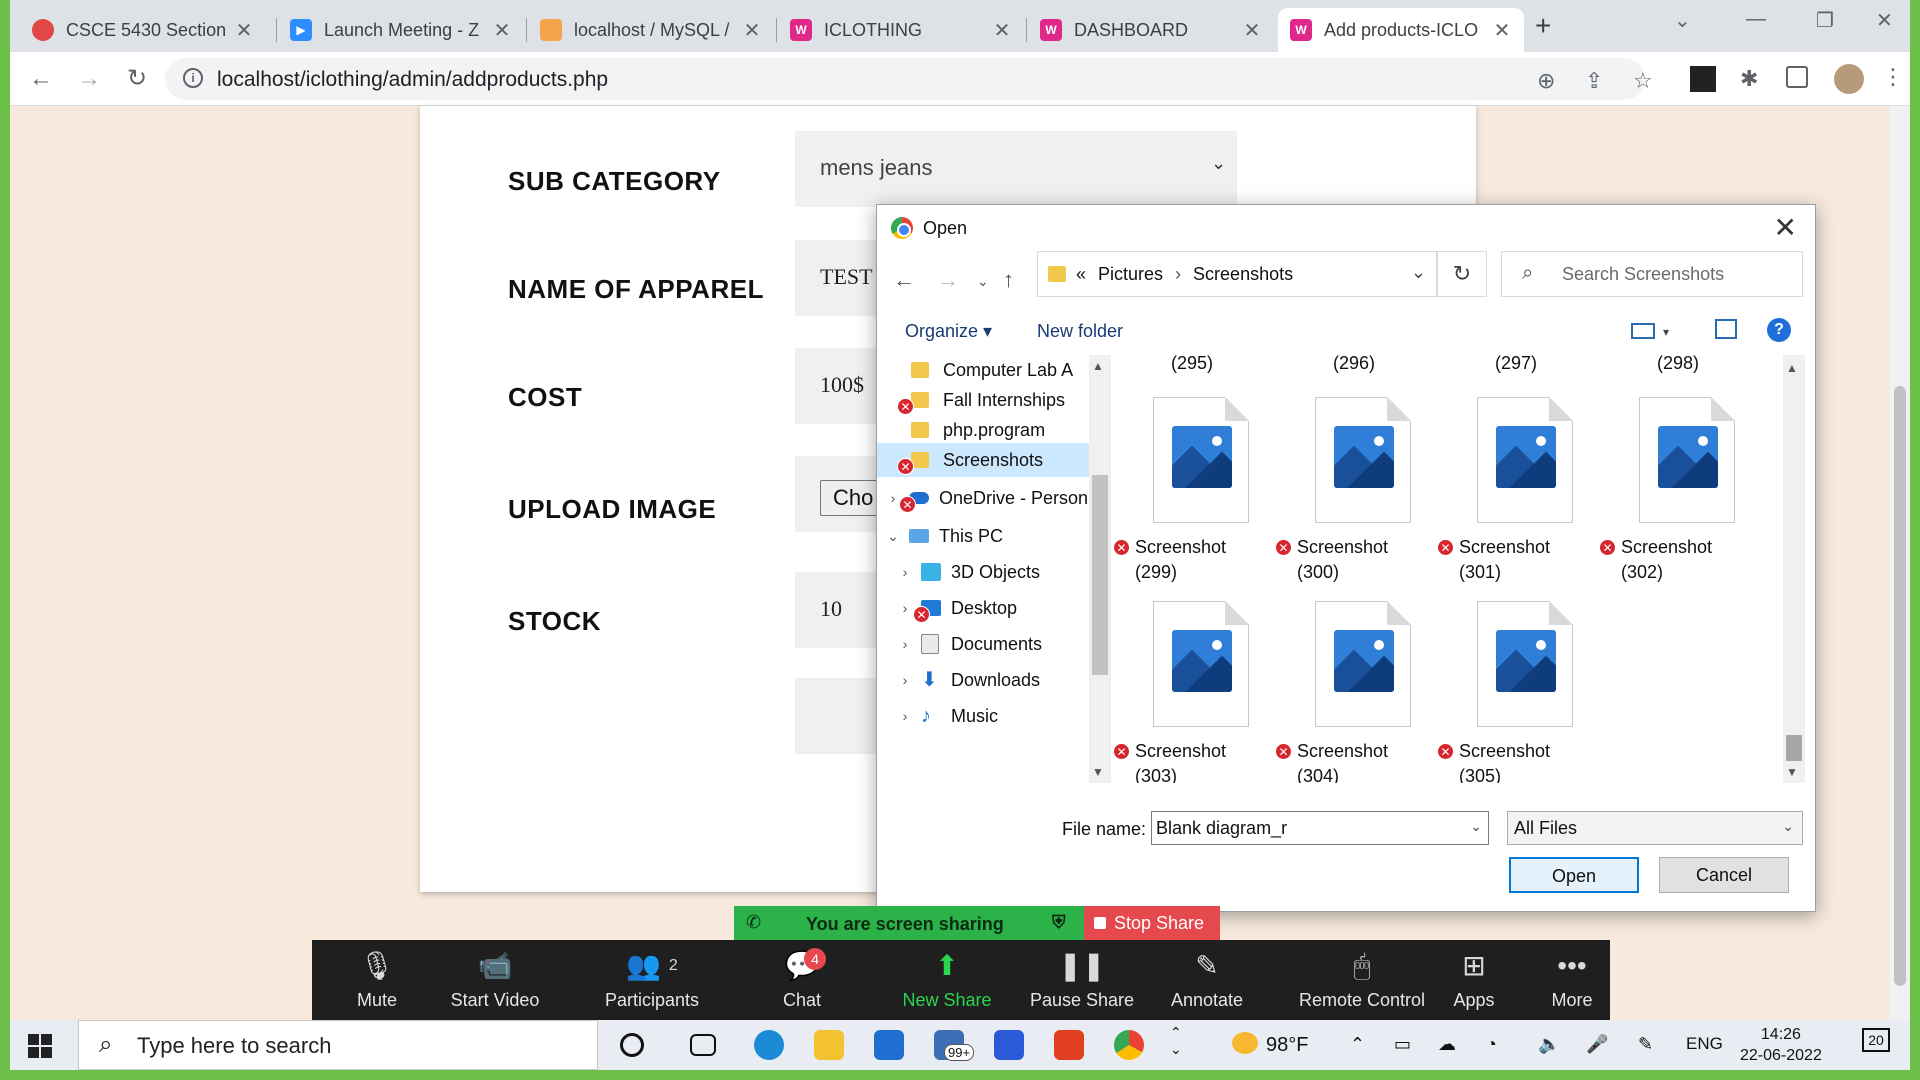 Image resolution: width=1920 pixels, height=1080 pixels. Describe the element at coordinates (1549, 1044) in the screenshot. I see `volume-icon: 🔈` at that location.